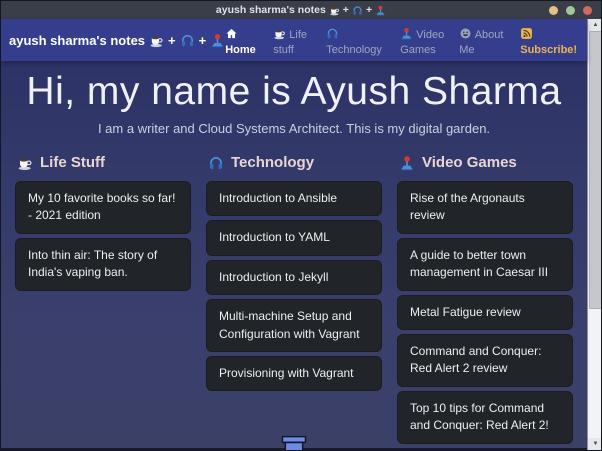 Image resolution: width=602 pixels, height=451 pixels. What do you see at coordinates (354, 50) in the screenshot?
I see `nav-label: Technology` at bounding box center [354, 50].